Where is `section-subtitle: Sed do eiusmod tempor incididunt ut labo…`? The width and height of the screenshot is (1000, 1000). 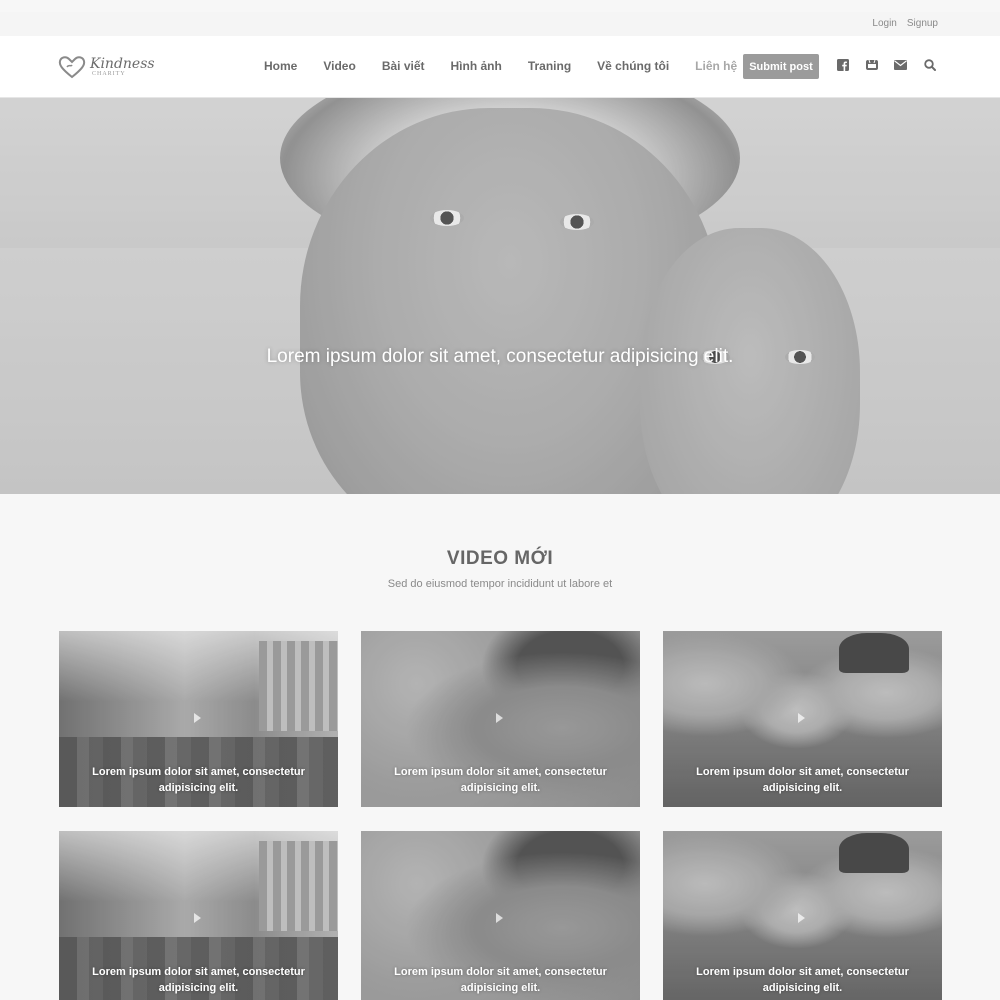 section-subtitle: Sed do eiusmod tempor incididunt ut labo… is located at coordinates (500, 584).